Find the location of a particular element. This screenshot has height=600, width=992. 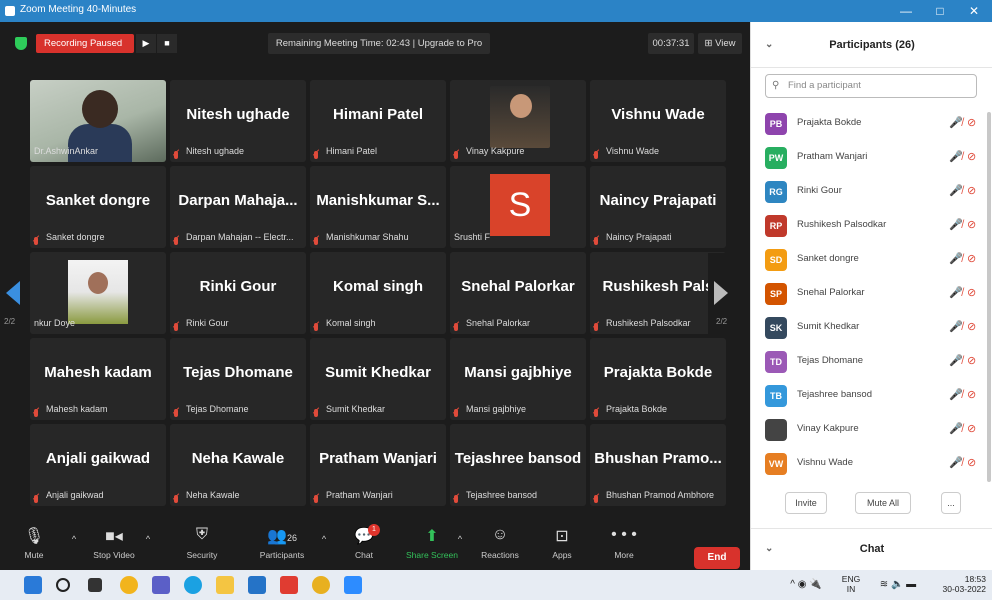

end-meeting-button: End is located at coordinates (717, 558).